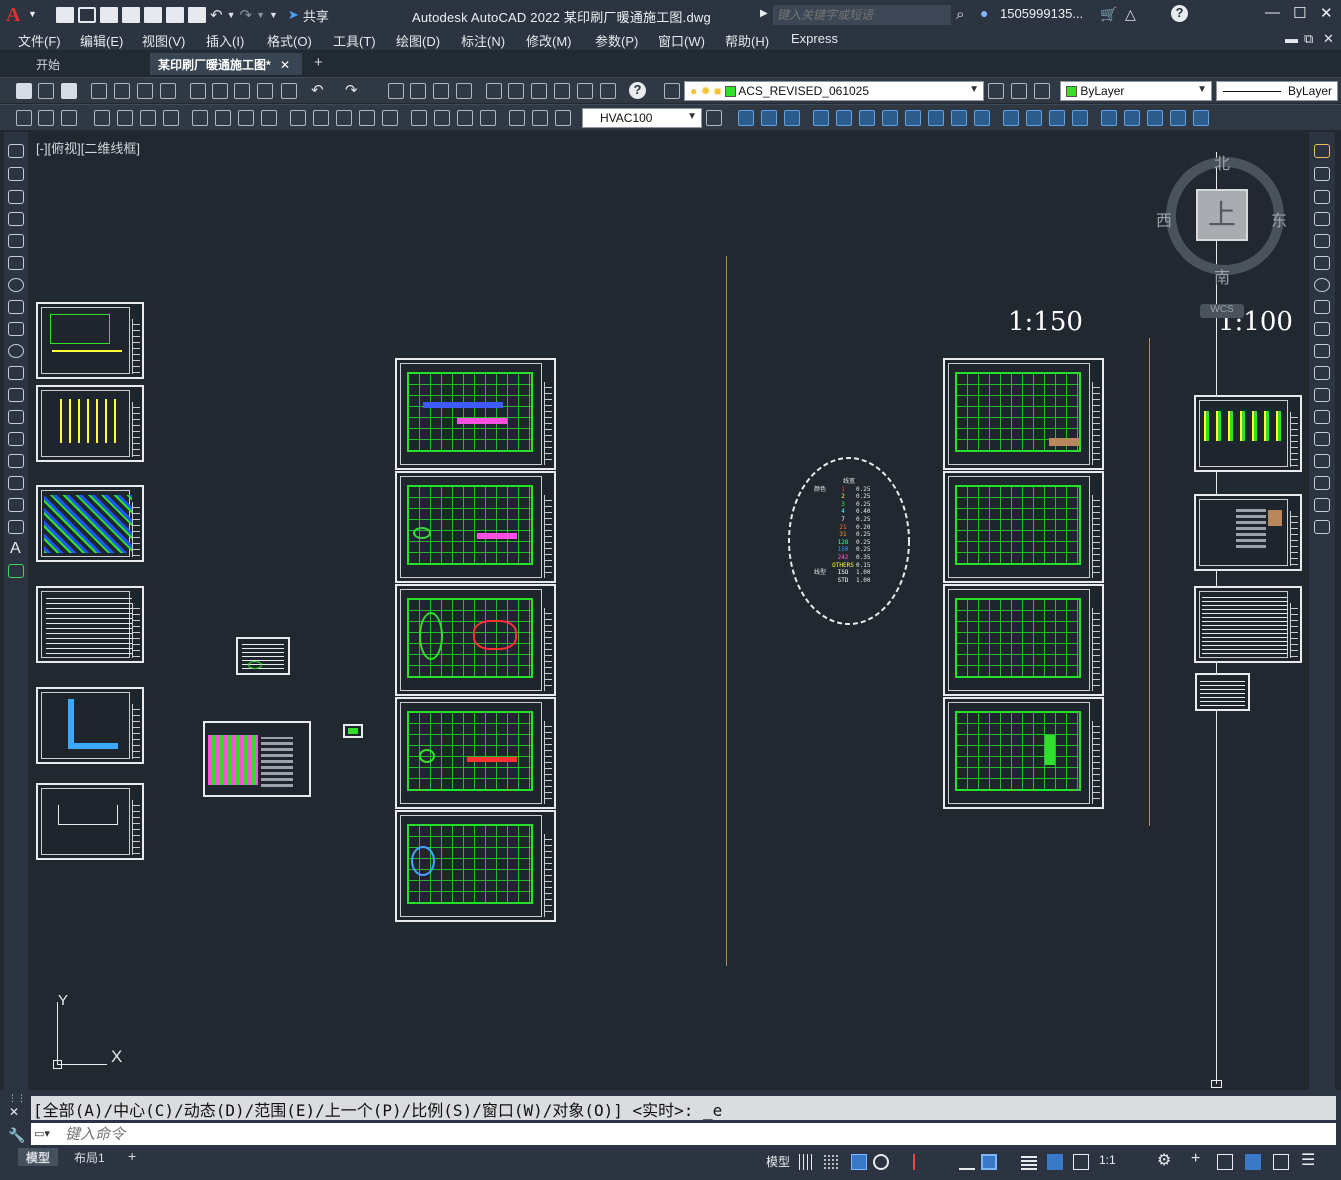 The width and height of the screenshot is (1341, 1180). Describe the element at coordinates (1011, 118) in the screenshot. I see `layer-merge-icon` at that location.